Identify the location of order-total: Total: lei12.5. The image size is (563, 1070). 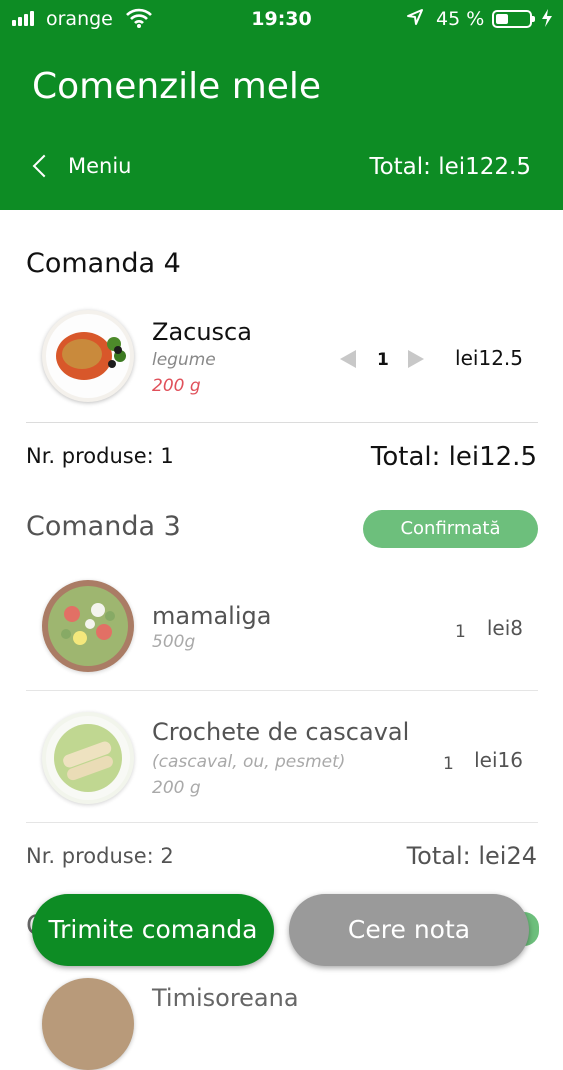
(453, 457).